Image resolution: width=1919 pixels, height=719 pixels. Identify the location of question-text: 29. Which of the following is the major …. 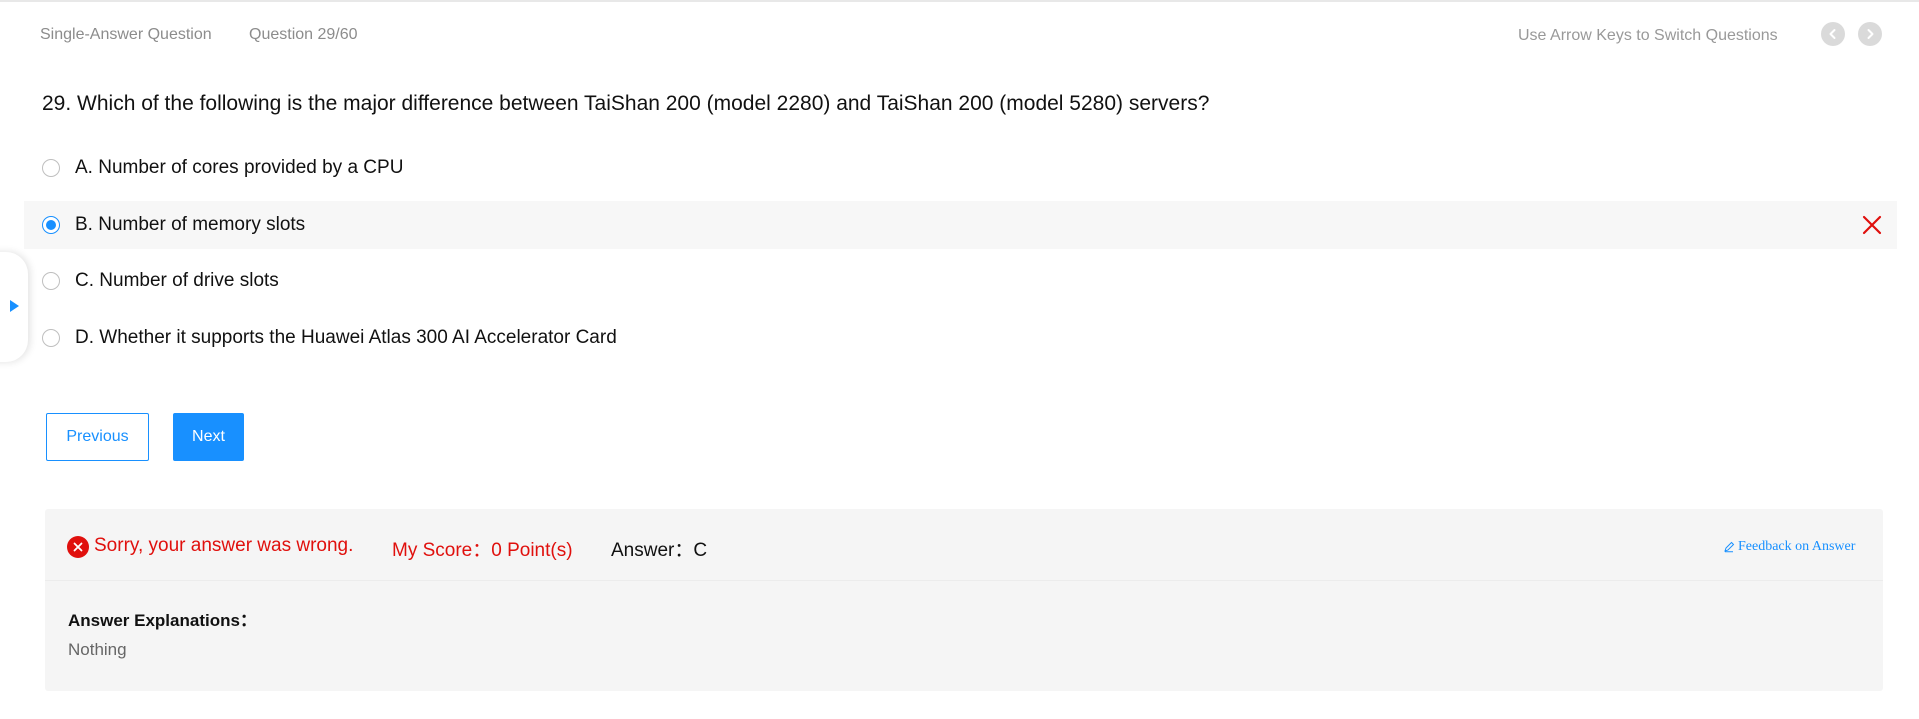
(626, 103).